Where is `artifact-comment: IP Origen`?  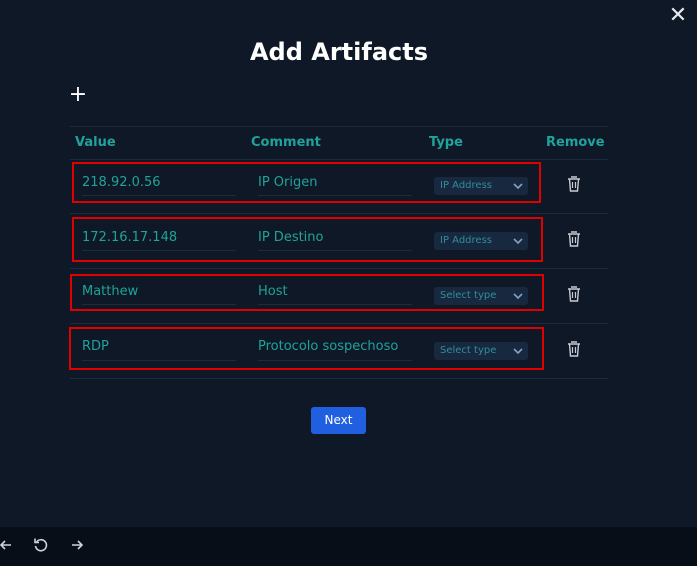
artifact-comment: IP Origen is located at coordinates (287, 182).